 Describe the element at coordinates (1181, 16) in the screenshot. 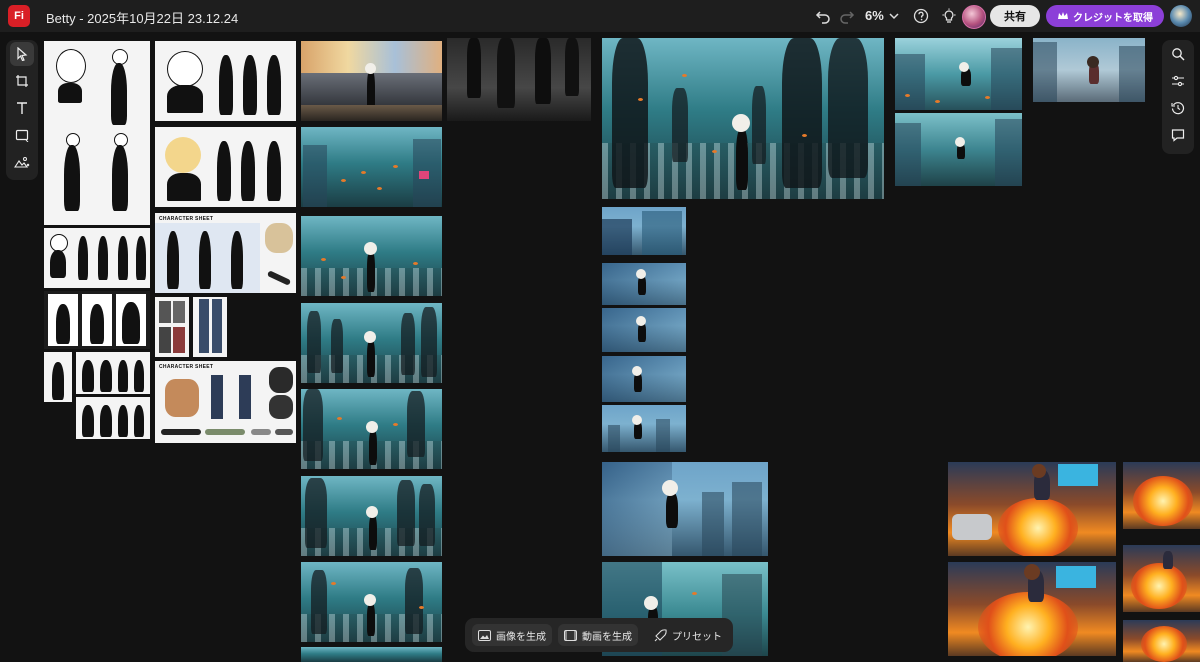

I see `user-avatar` at that location.